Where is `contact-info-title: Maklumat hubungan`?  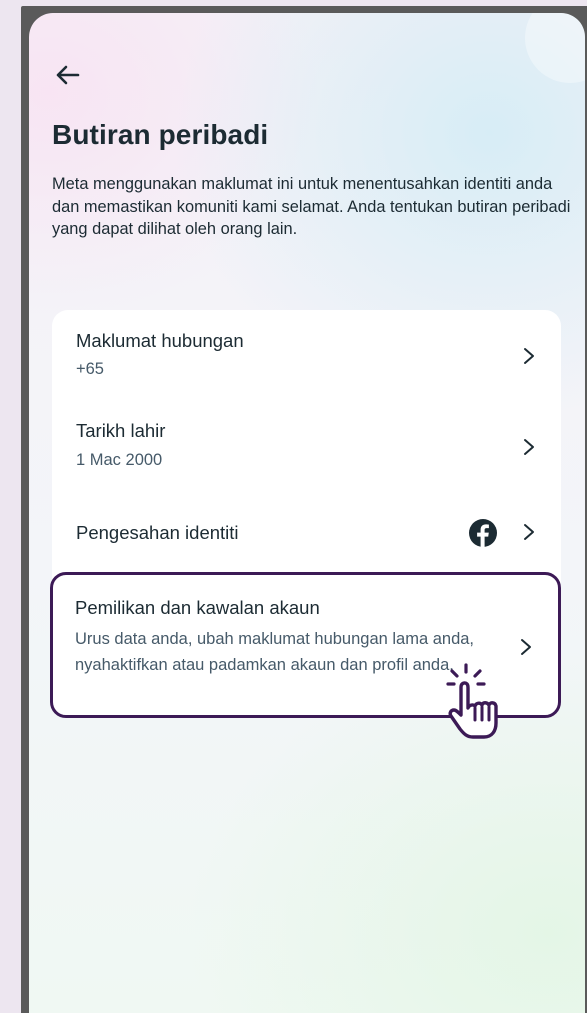
contact-info-title: Maklumat hubungan is located at coordinates (160, 340).